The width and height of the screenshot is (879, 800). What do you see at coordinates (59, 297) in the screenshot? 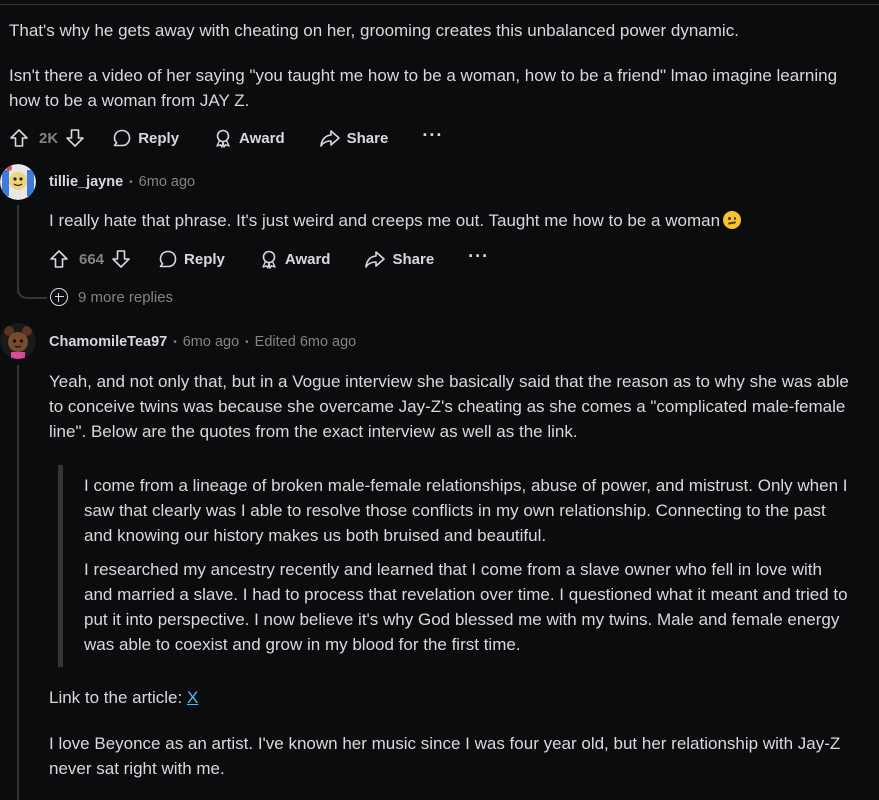
I see `expand-plus-icon` at bounding box center [59, 297].